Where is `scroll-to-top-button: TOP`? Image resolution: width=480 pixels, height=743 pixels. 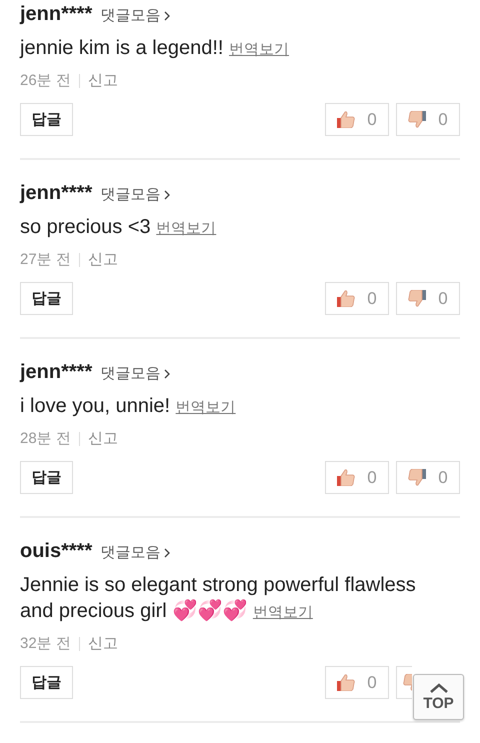
scroll-to-top-button: TOP is located at coordinates (438, 697).